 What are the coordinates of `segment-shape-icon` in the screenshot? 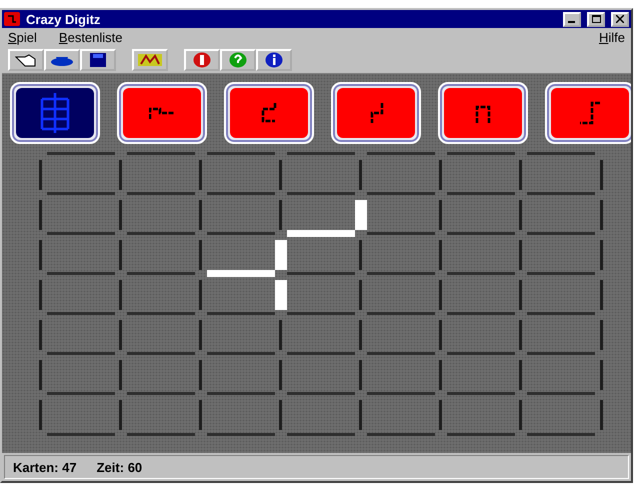 It's located at (590, 113).